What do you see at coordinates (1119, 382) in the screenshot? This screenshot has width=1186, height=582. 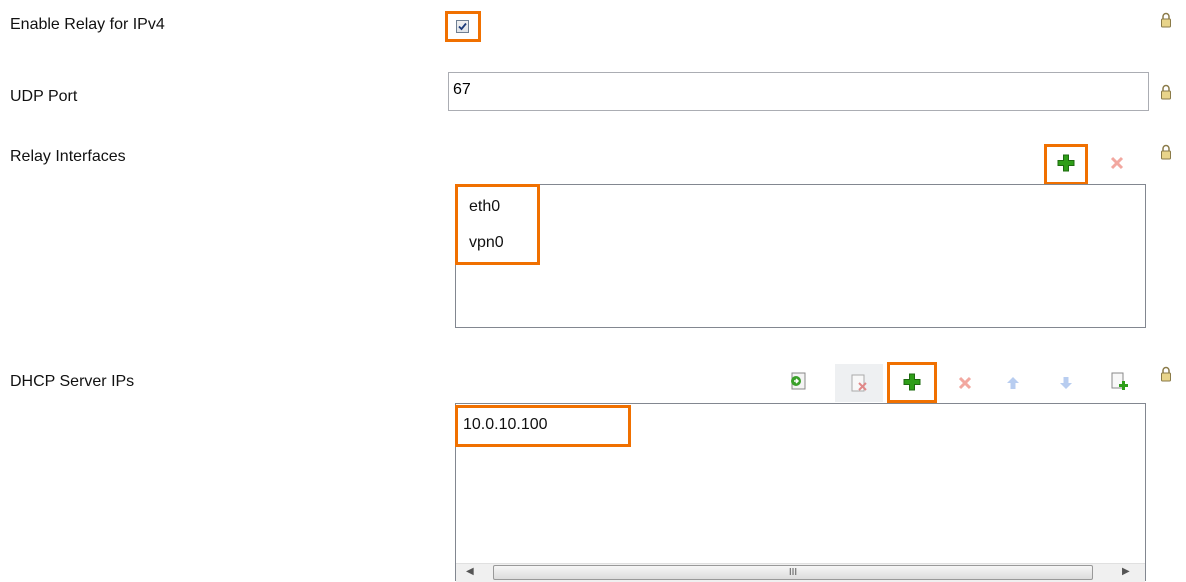 I see `add-page-icon` at bounding box center [1119, 382].